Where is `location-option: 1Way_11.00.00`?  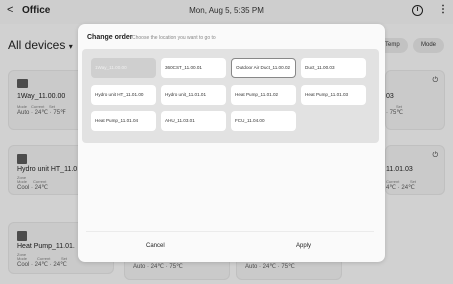
location-option: 1Way_11.00.00 is located at coordinates (123, 68).